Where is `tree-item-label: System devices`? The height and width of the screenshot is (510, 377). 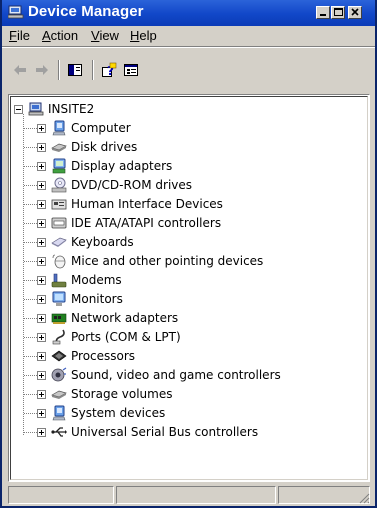
tree-item-label: System devices is located at coordinates (118, 413).